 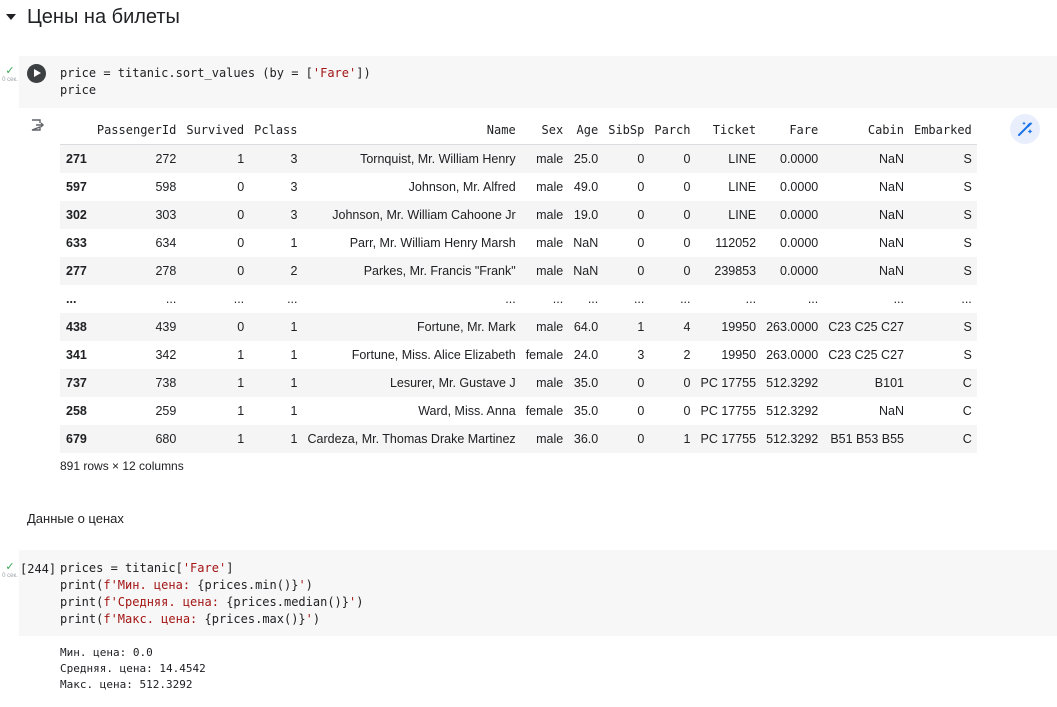 I want to click on output-line: Средняя. цена: 14.4542, so click(x=133, y=668).